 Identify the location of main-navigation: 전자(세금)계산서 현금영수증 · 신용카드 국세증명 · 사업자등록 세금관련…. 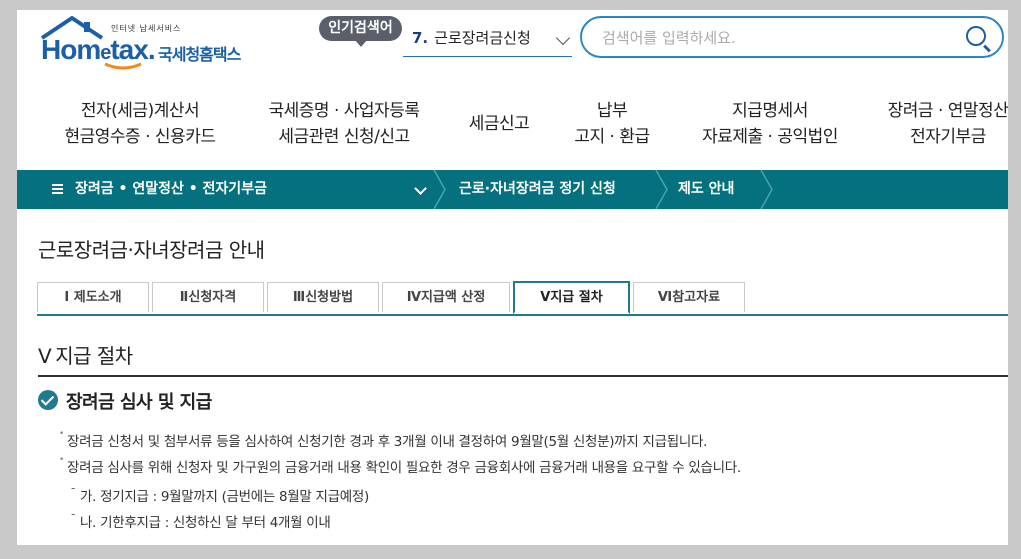
(513, 126).